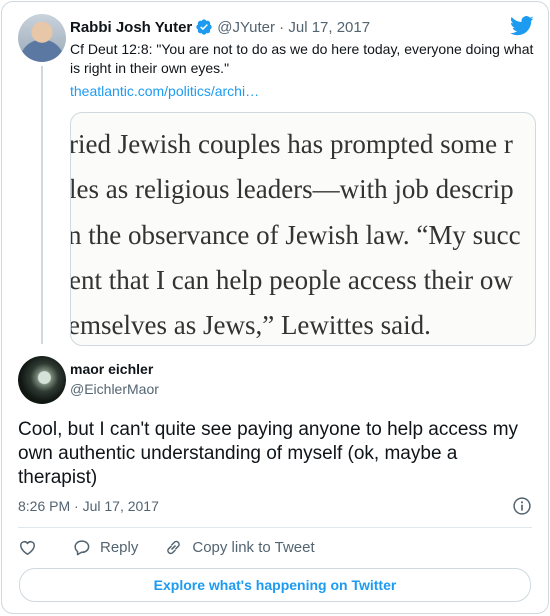  I want to click on copy-link-label: Copy link to Tweet, so click(253, 547).